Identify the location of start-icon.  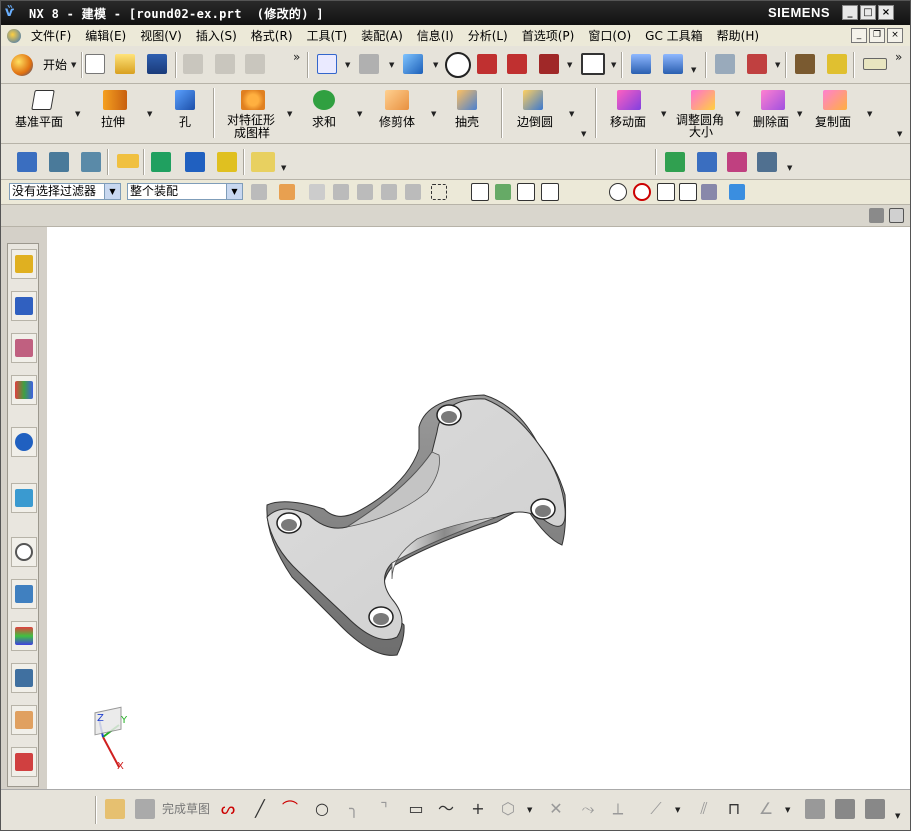
(22, 65).